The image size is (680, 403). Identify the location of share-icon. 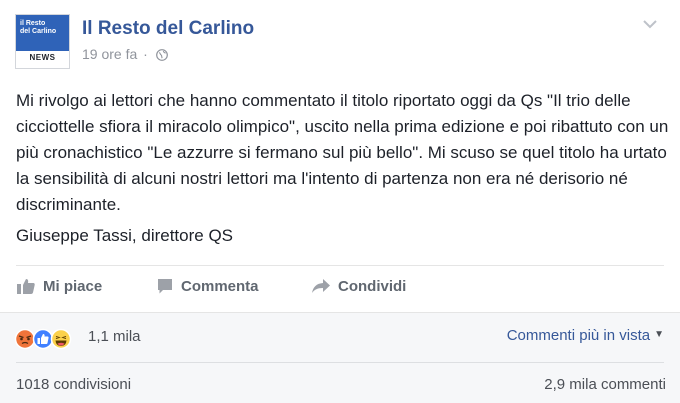
(321, 286).